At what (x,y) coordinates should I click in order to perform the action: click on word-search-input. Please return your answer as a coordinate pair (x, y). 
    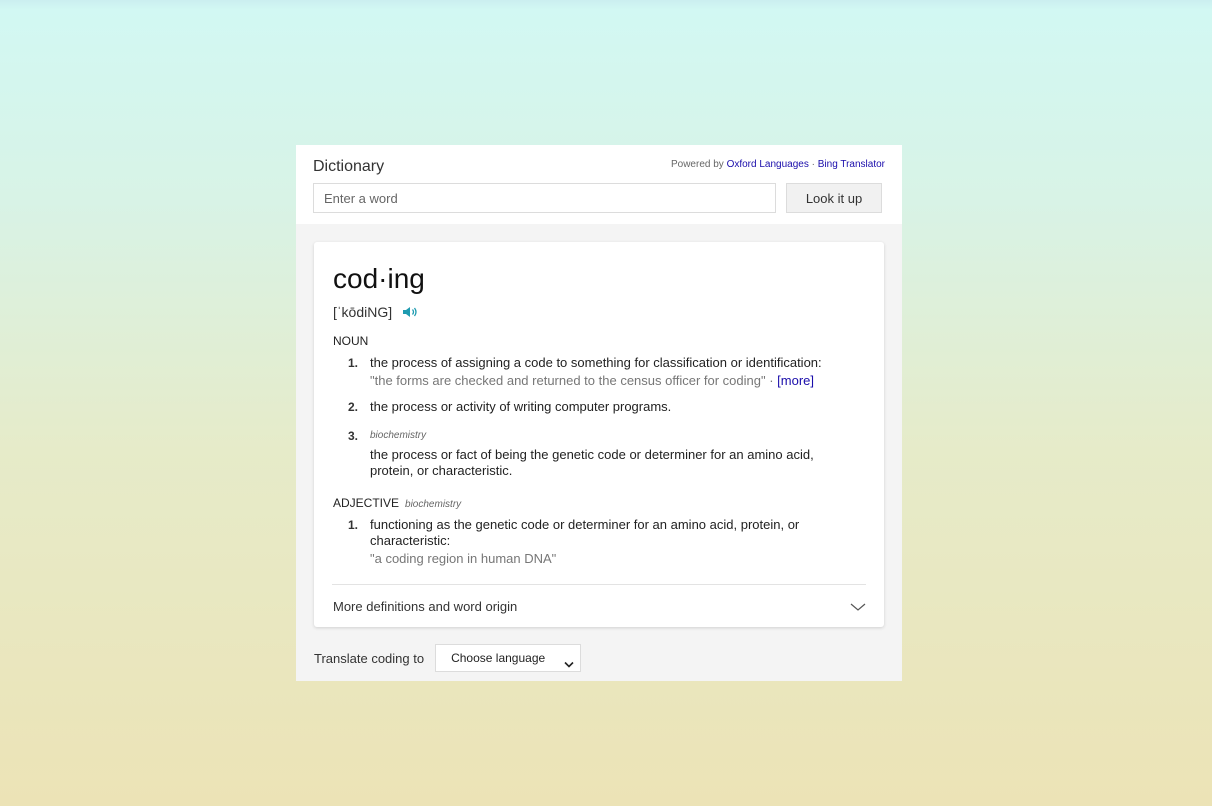
    Looking at the image, I should click on (544, 198).